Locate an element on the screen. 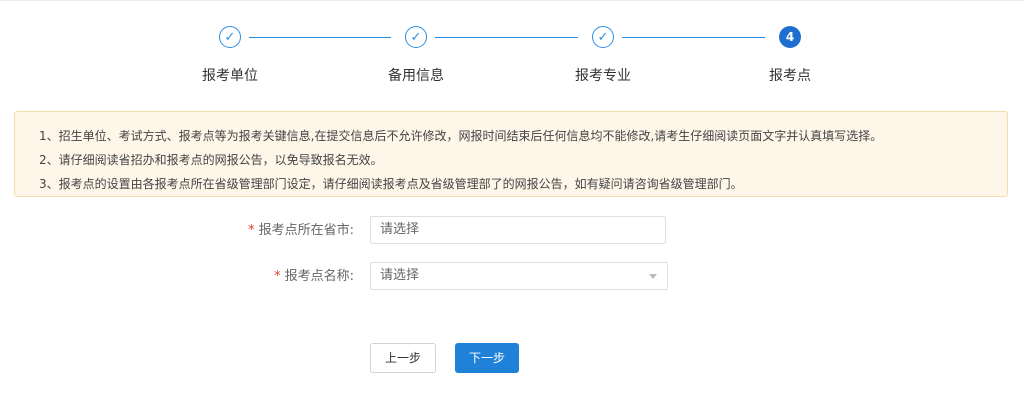 Image resolution: width=1024 pixels, height=393 pixels. province-select: 请选择 is located at coordinates (518, 230).